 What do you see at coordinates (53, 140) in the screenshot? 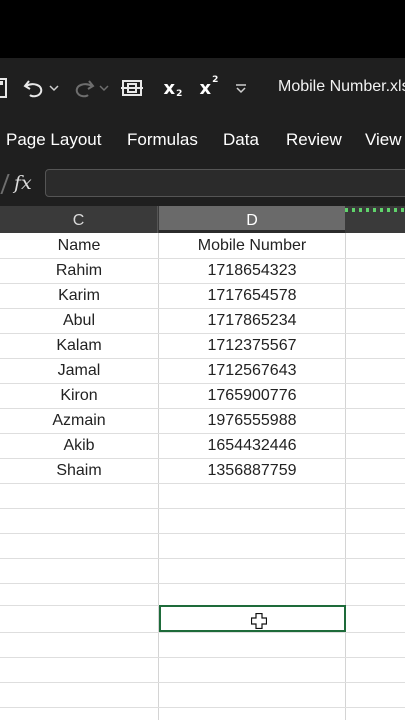
I see `tab-page-layout: Page Layout` at bounding box center [53, 140].